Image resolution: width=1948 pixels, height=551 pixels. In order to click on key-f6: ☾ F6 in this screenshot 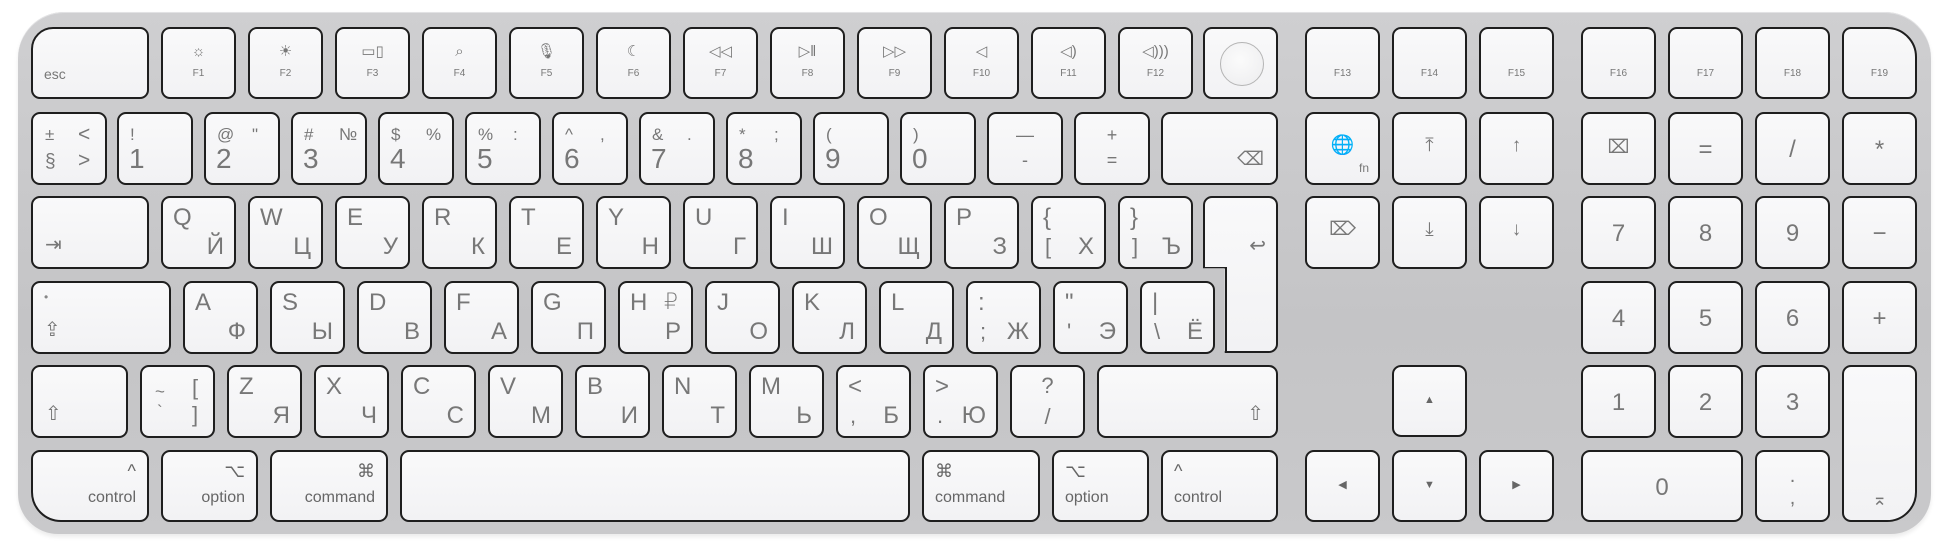, I will do `click(633, 63)`.